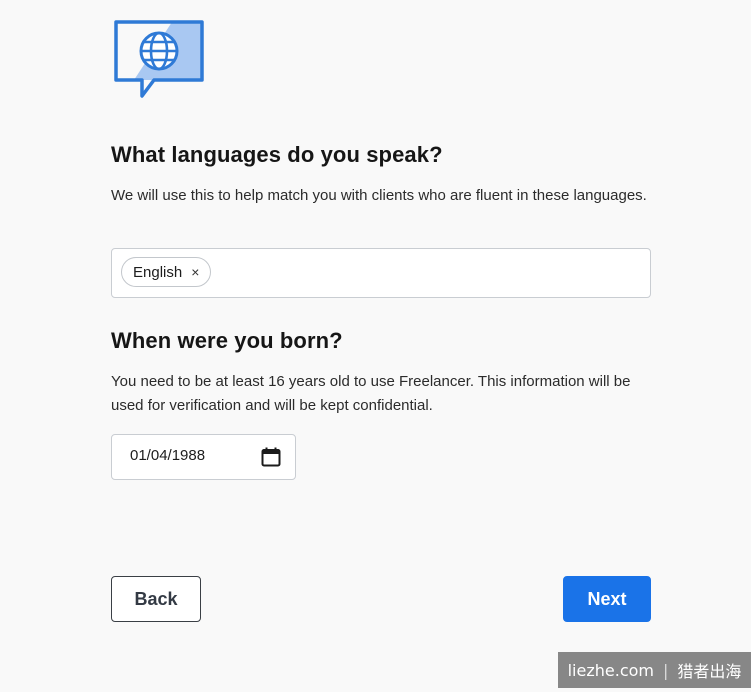 The width and height of the screenshot is (751, 692). I want to click on birthdate-field: 01/04/1988, so click(203, 457).